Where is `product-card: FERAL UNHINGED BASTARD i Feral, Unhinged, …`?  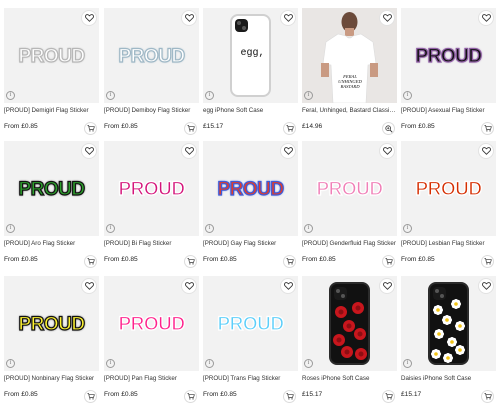
product-card: FERAL UNHINGED BASTARD i Feral, Unhinged, … is located at coordinates (349, 73).